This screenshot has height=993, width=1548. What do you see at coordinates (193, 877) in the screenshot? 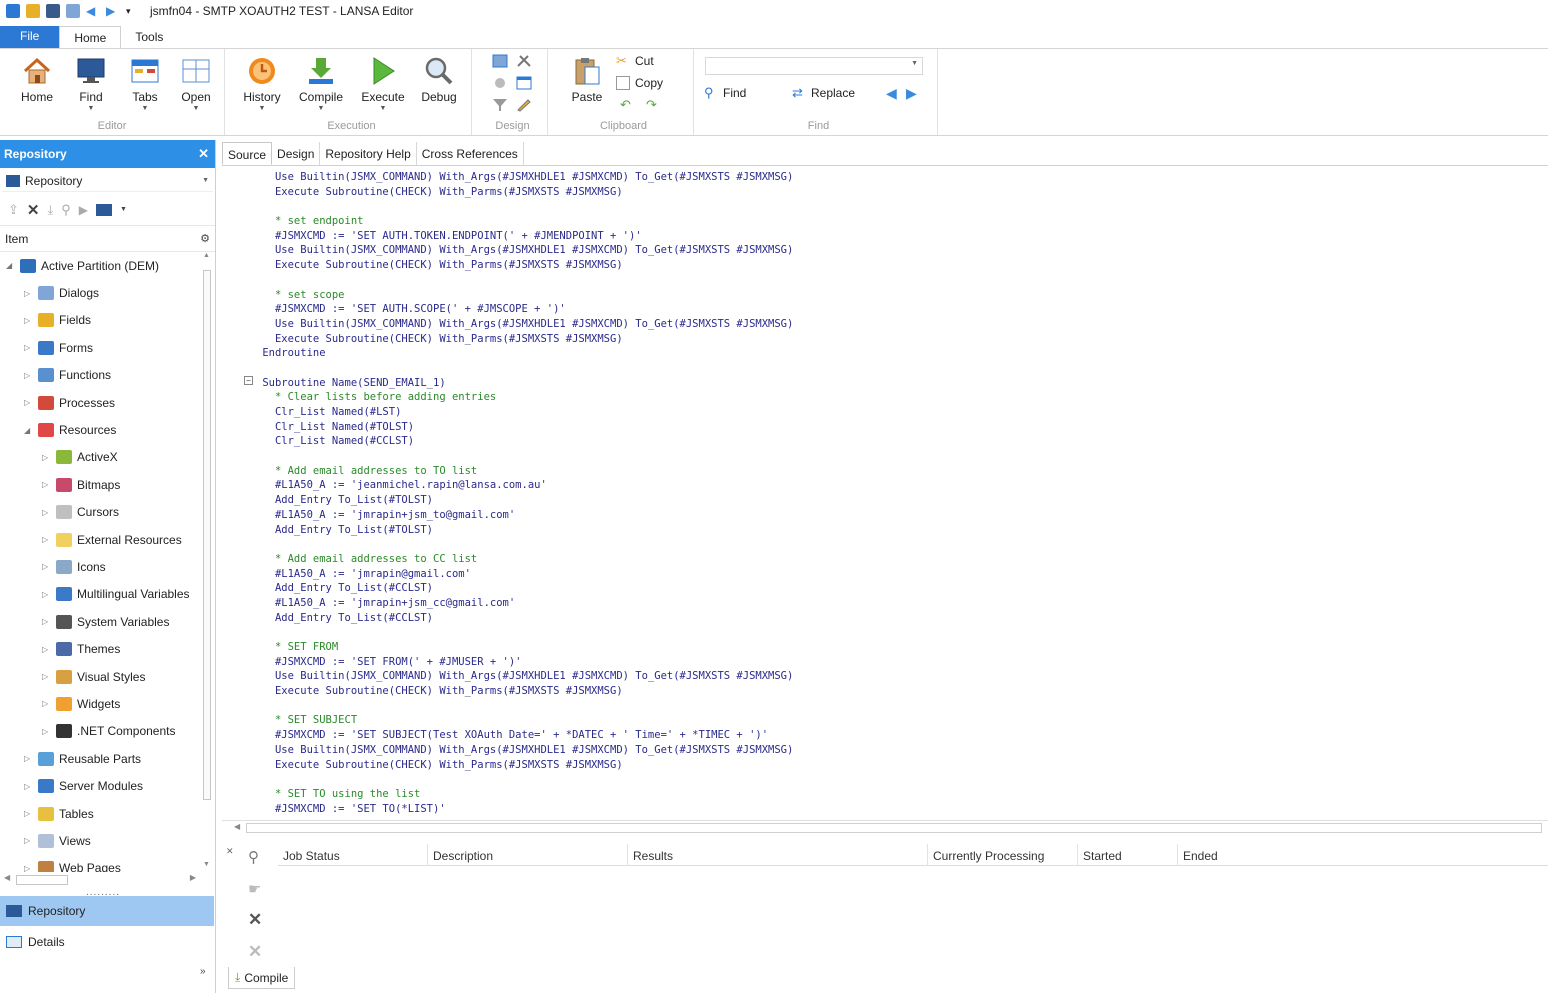
I see `scroll-right-icon: ▶` at bounding box center [193, 877].